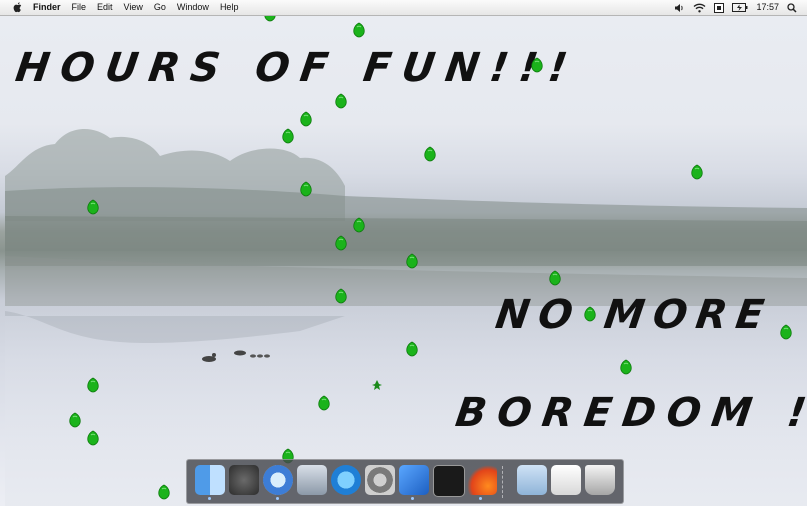 This screenshot has height=506, width=807. Describe the element at coordinates (210, 480) in the screenshot. I see `finder-icon` at that location.